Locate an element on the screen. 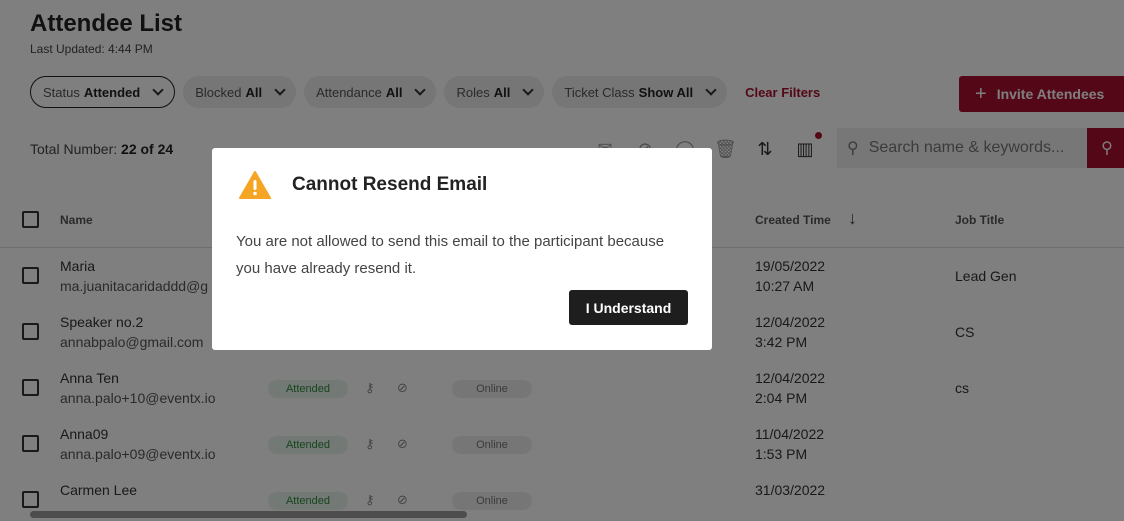 The image size is (1124, 521). warning-icon is located at coordinates (255, 185).